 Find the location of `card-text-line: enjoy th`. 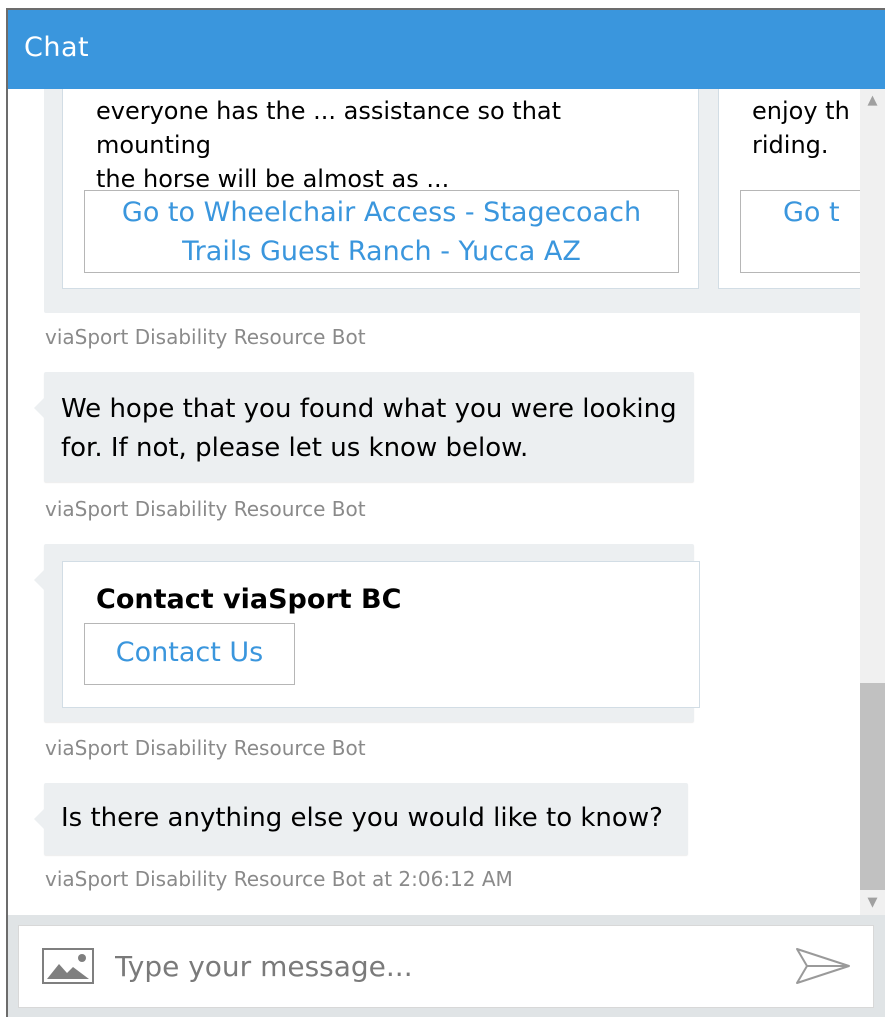

card-text-line: enjoy th is located at coordinates (801, 111).